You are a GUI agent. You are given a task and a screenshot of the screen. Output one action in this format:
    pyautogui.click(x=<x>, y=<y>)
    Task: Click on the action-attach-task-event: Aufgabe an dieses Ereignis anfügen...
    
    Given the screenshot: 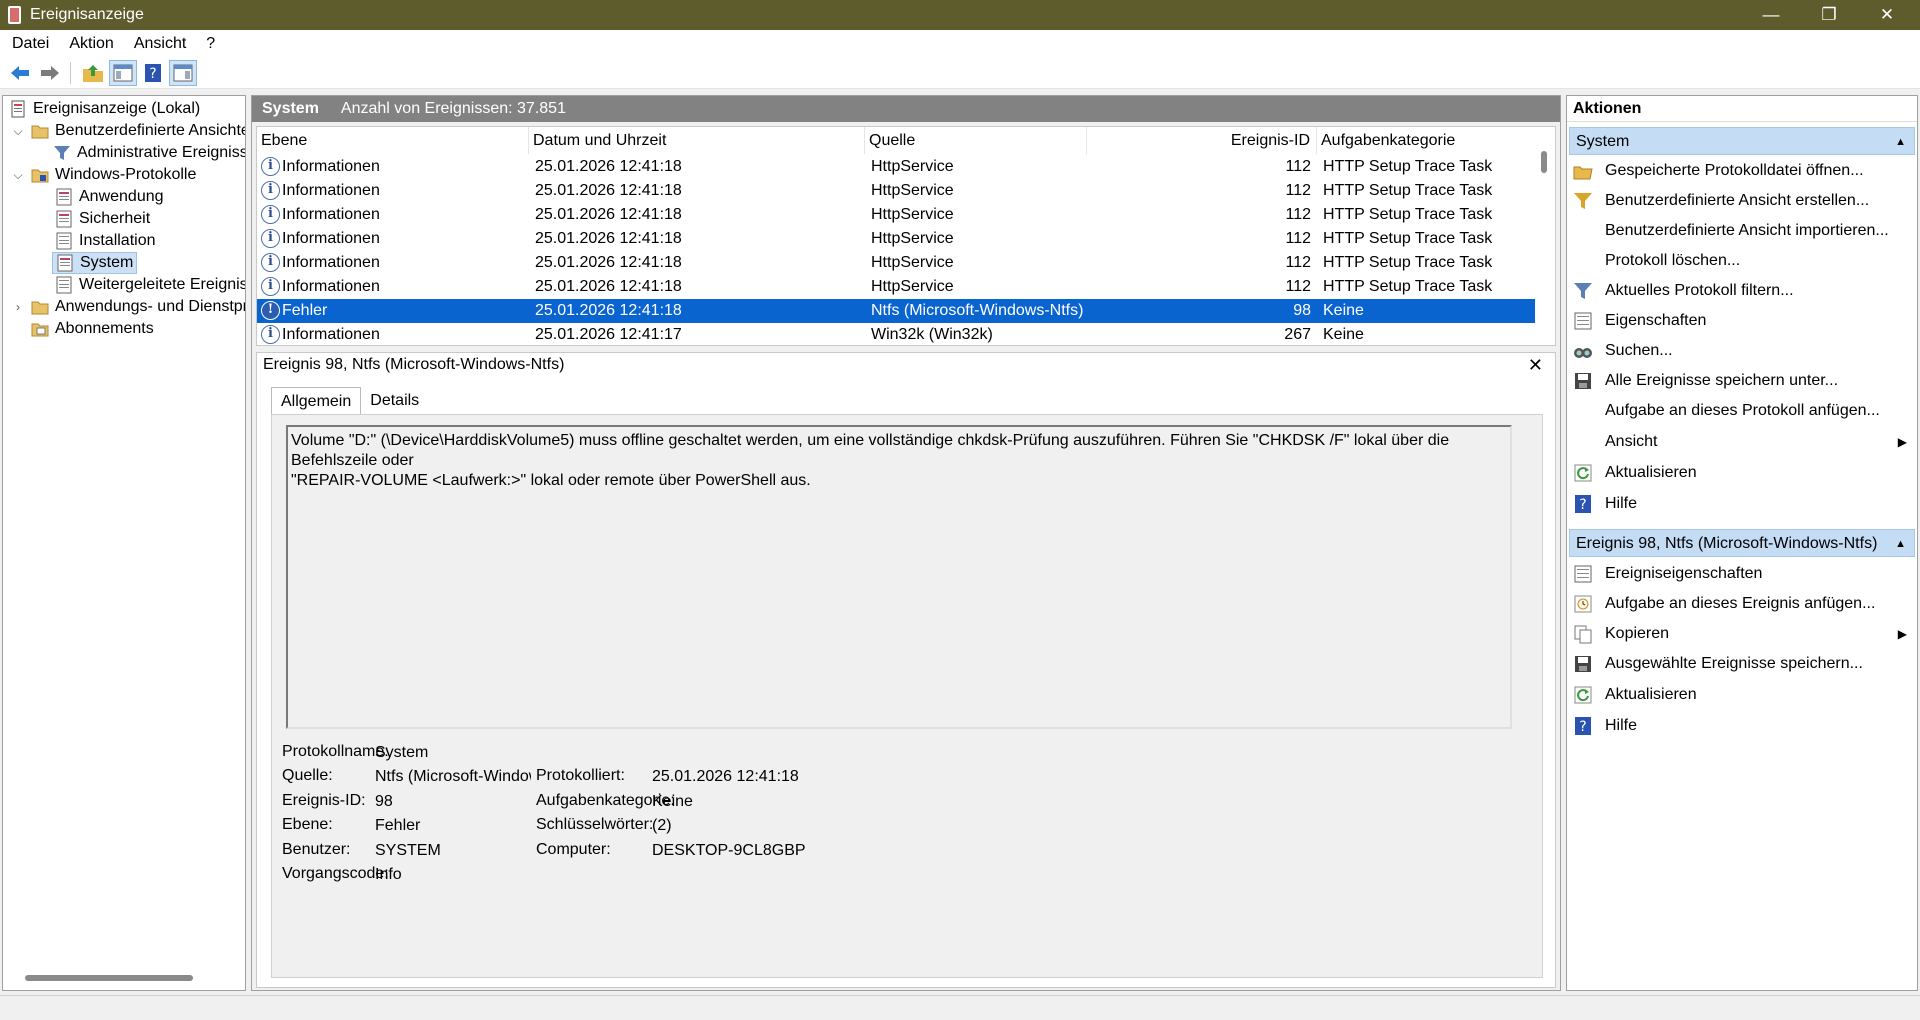 What is the action you would take?
    pyautogui.click(x=1742, y=604)
    